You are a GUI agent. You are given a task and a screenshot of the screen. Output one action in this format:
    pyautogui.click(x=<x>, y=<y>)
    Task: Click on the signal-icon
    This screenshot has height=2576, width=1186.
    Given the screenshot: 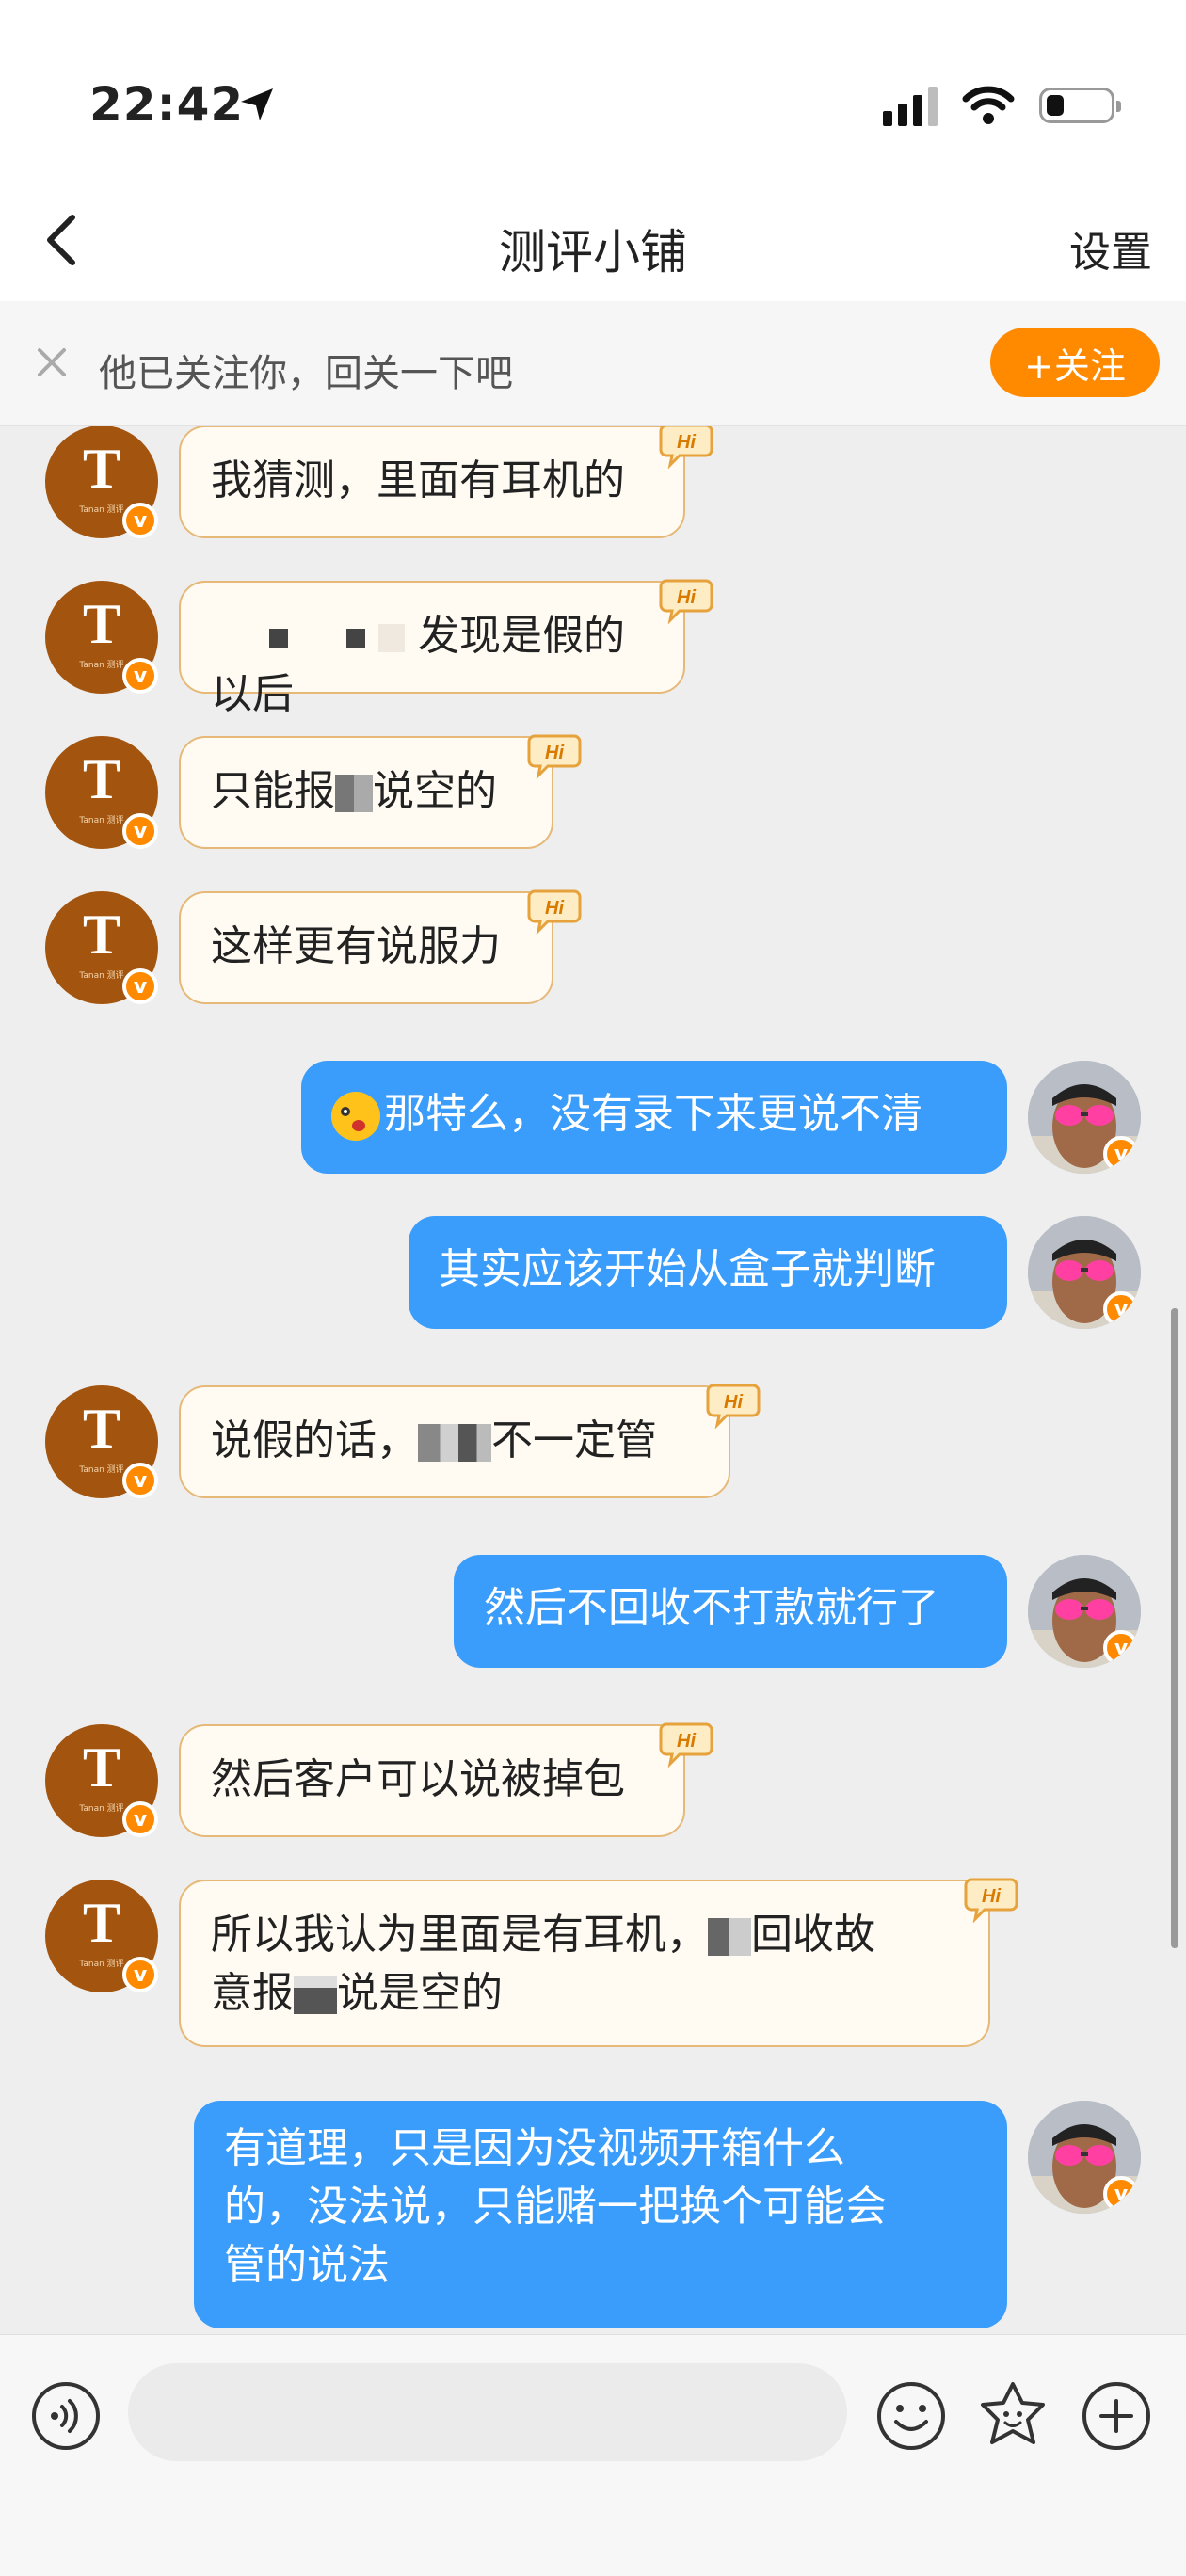 What is the action you would take?
    pyautogui.click(x=910, y=105)
    